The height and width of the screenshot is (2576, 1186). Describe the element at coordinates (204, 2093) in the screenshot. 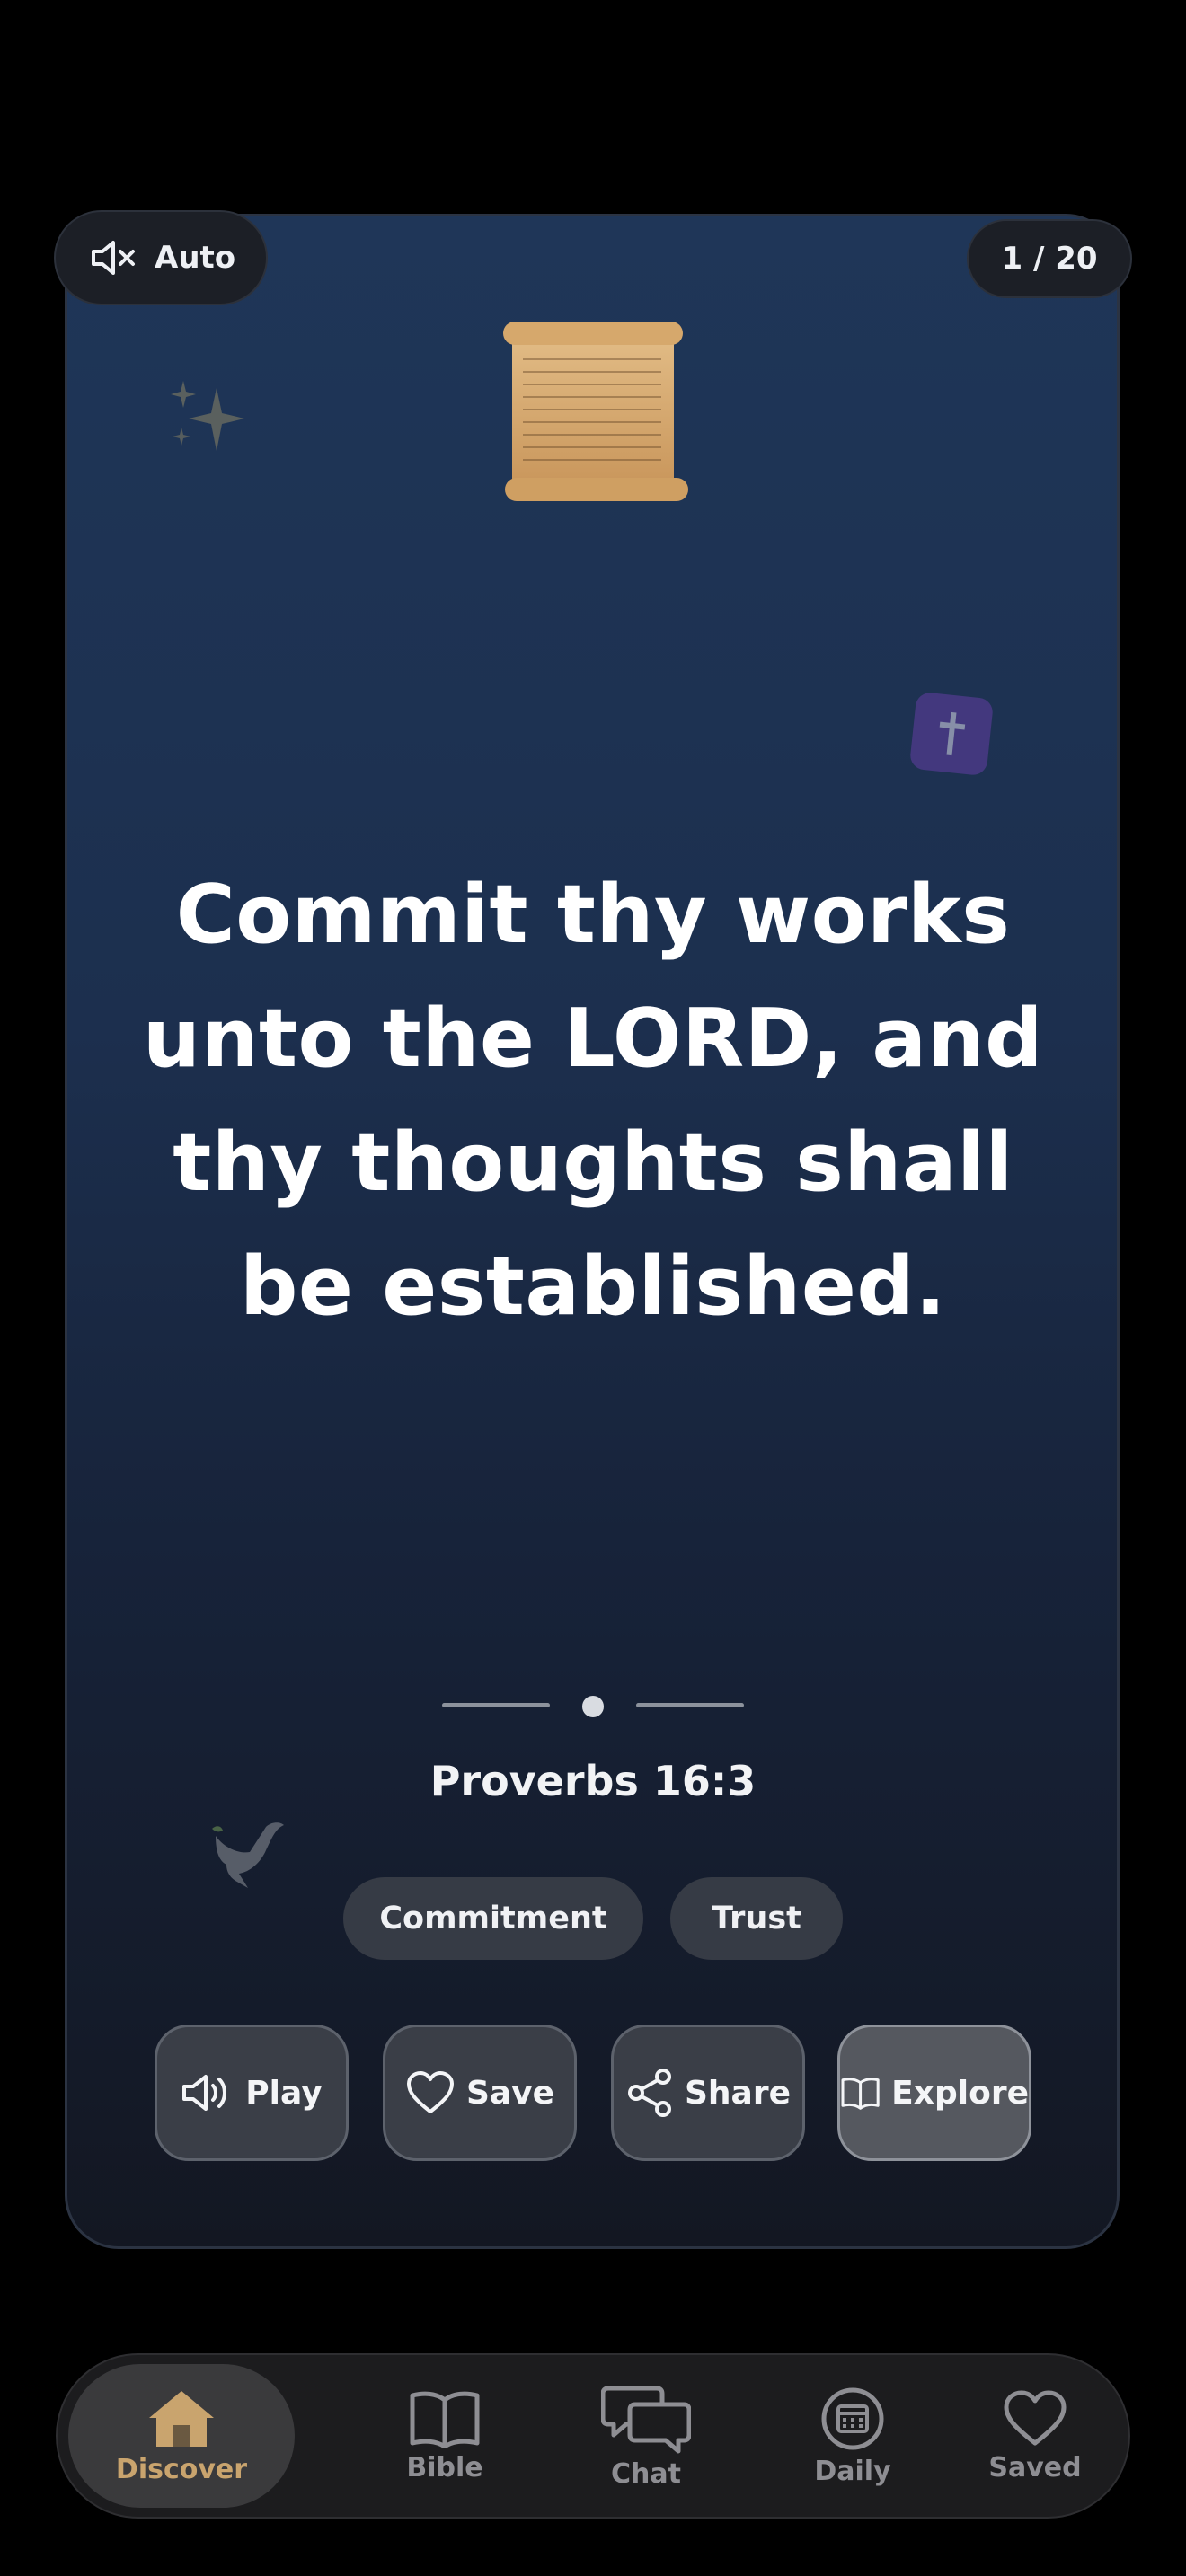

I see `speaker-icon` at that location.